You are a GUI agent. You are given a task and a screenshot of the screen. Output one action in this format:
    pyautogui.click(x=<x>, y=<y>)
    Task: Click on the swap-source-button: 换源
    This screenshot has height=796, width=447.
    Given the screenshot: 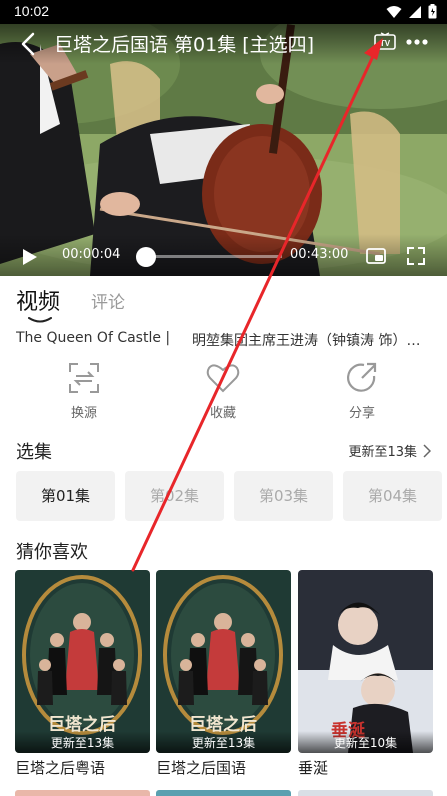 What is the action you would take?
    pyautogui.click(x=84, y=390)
    